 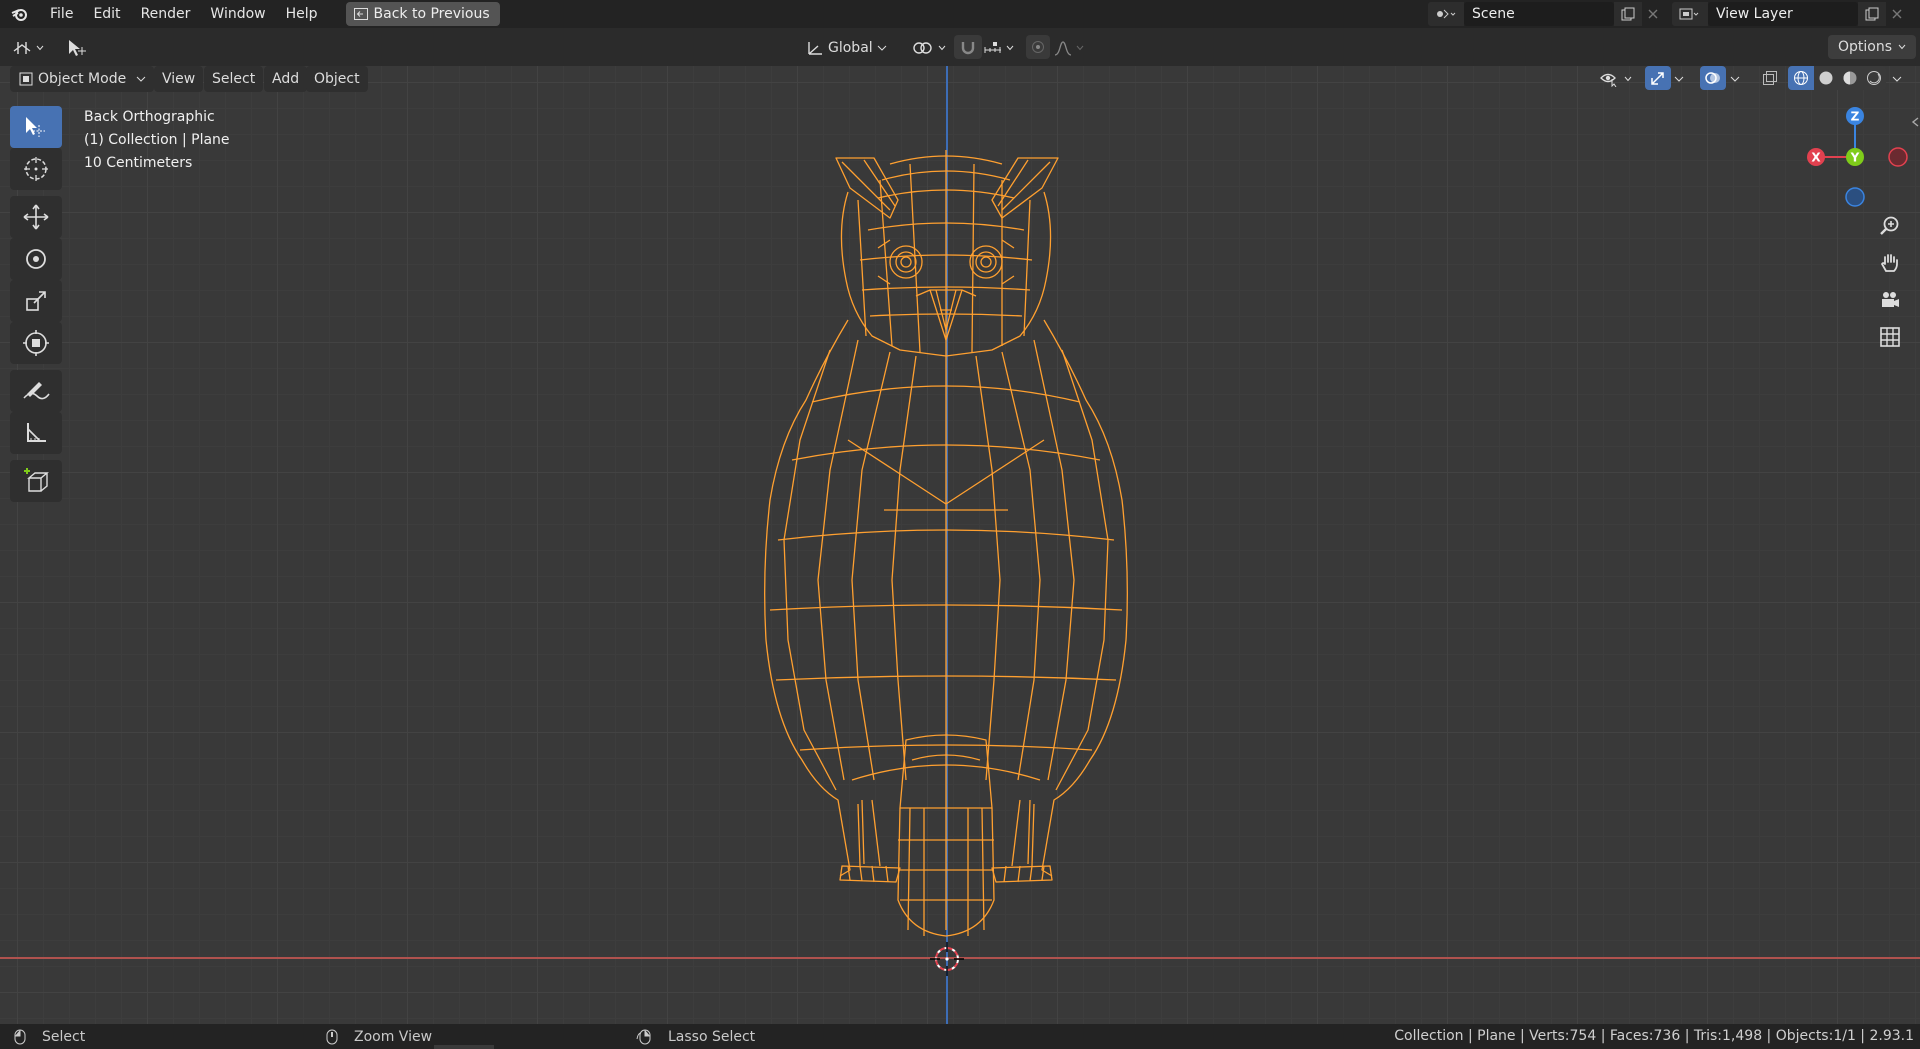 What do you see at coordinates (36, 259) in the screenshot?
I see `rotate-tool` at bounding box center [36, 259].